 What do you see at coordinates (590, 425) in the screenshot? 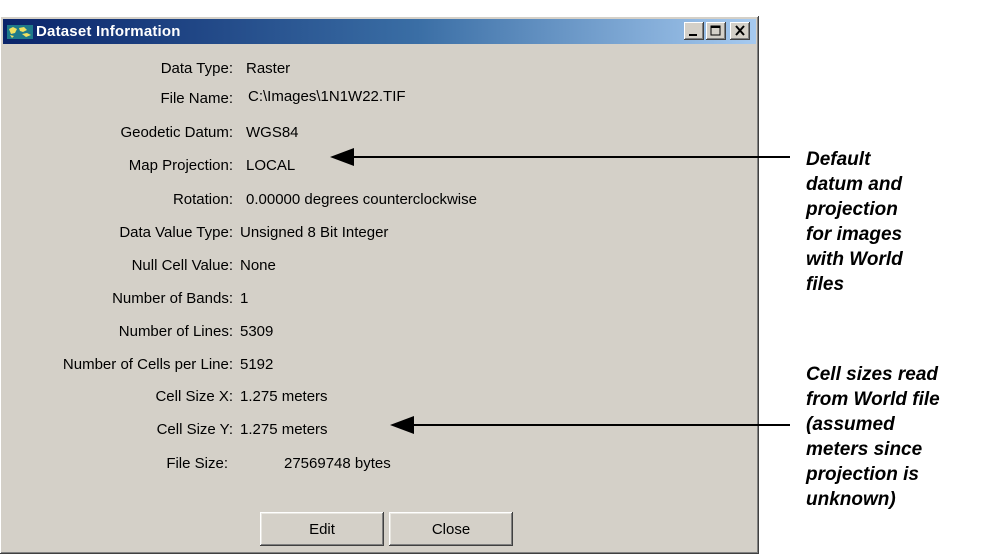
I see `cell-size-arrow` at bounding box center [590, 425].